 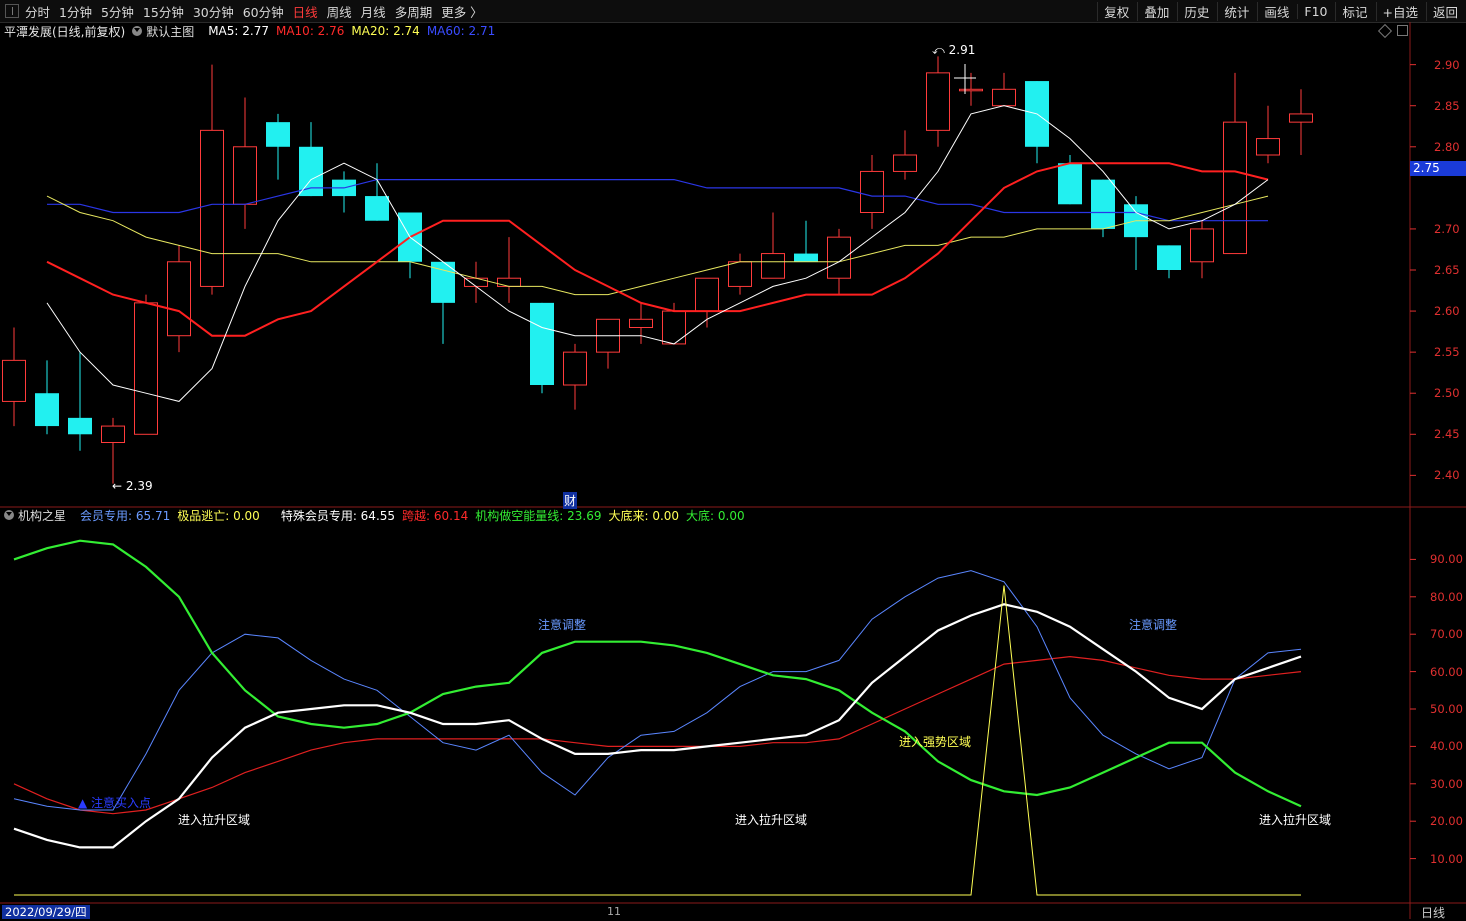 I want to click on ma60-line, so click(x=657, y=200).